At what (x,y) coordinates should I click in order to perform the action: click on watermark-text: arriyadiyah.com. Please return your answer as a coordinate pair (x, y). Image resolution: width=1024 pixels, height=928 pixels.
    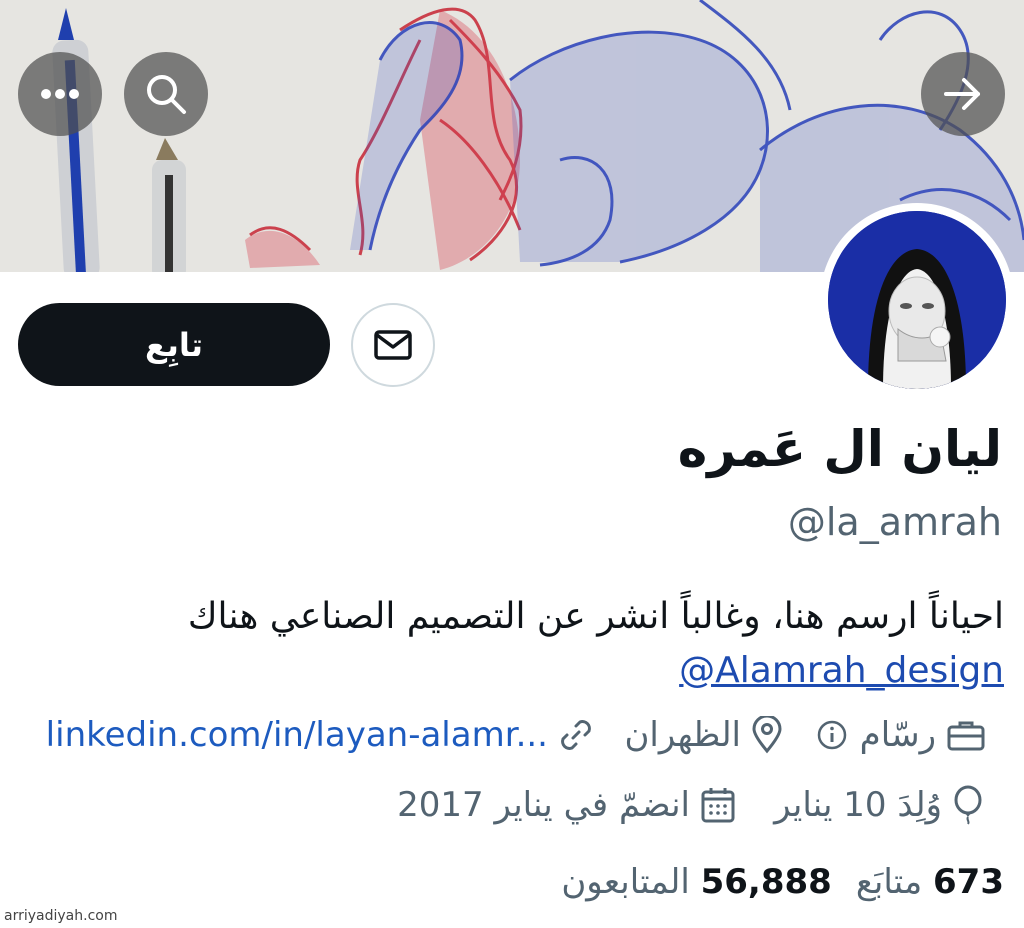
    Looking at the image, I should click on (61, 916).